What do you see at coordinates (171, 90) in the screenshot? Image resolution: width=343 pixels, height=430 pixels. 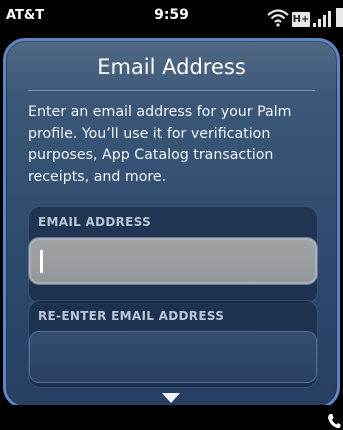 I see `title-divider` at bounding box center [171, 90].